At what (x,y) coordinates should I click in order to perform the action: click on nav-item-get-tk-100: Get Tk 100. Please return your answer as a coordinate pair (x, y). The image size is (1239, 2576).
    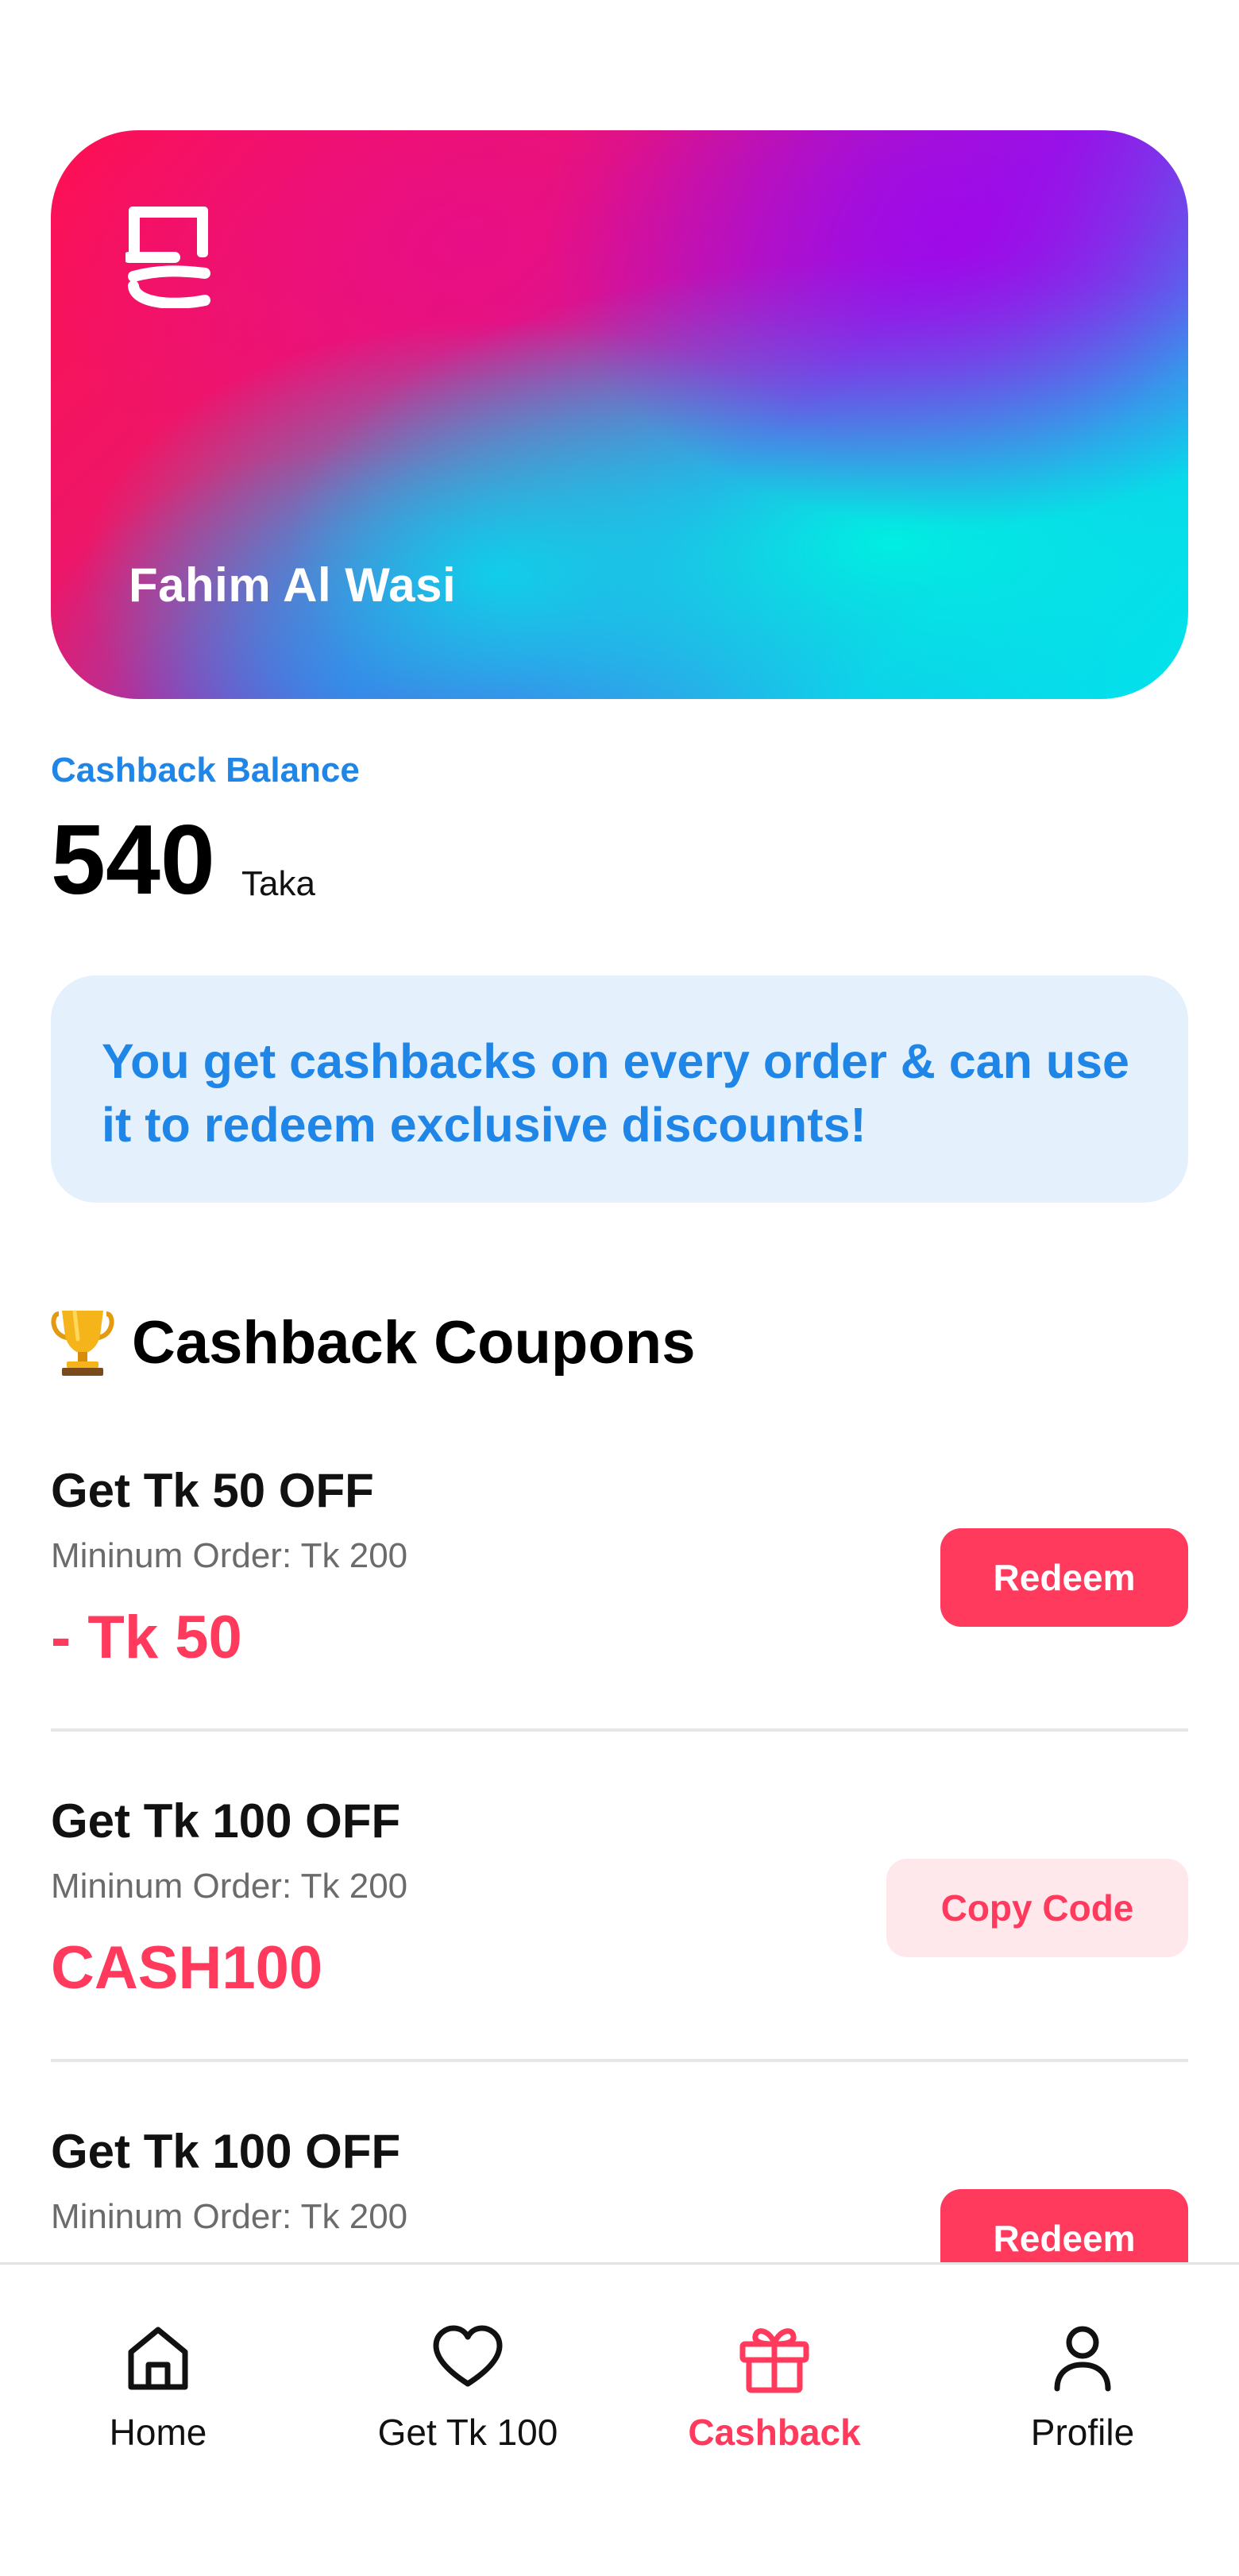
    Looking at the image, I should click on (468, 2395).